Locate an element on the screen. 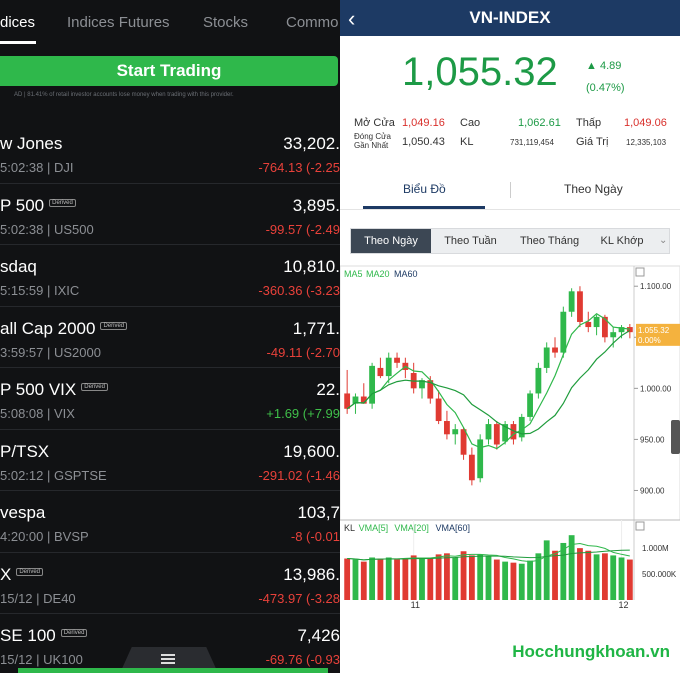  tab-indices-futures: Indices Futures is located at coordinates (118, 22).